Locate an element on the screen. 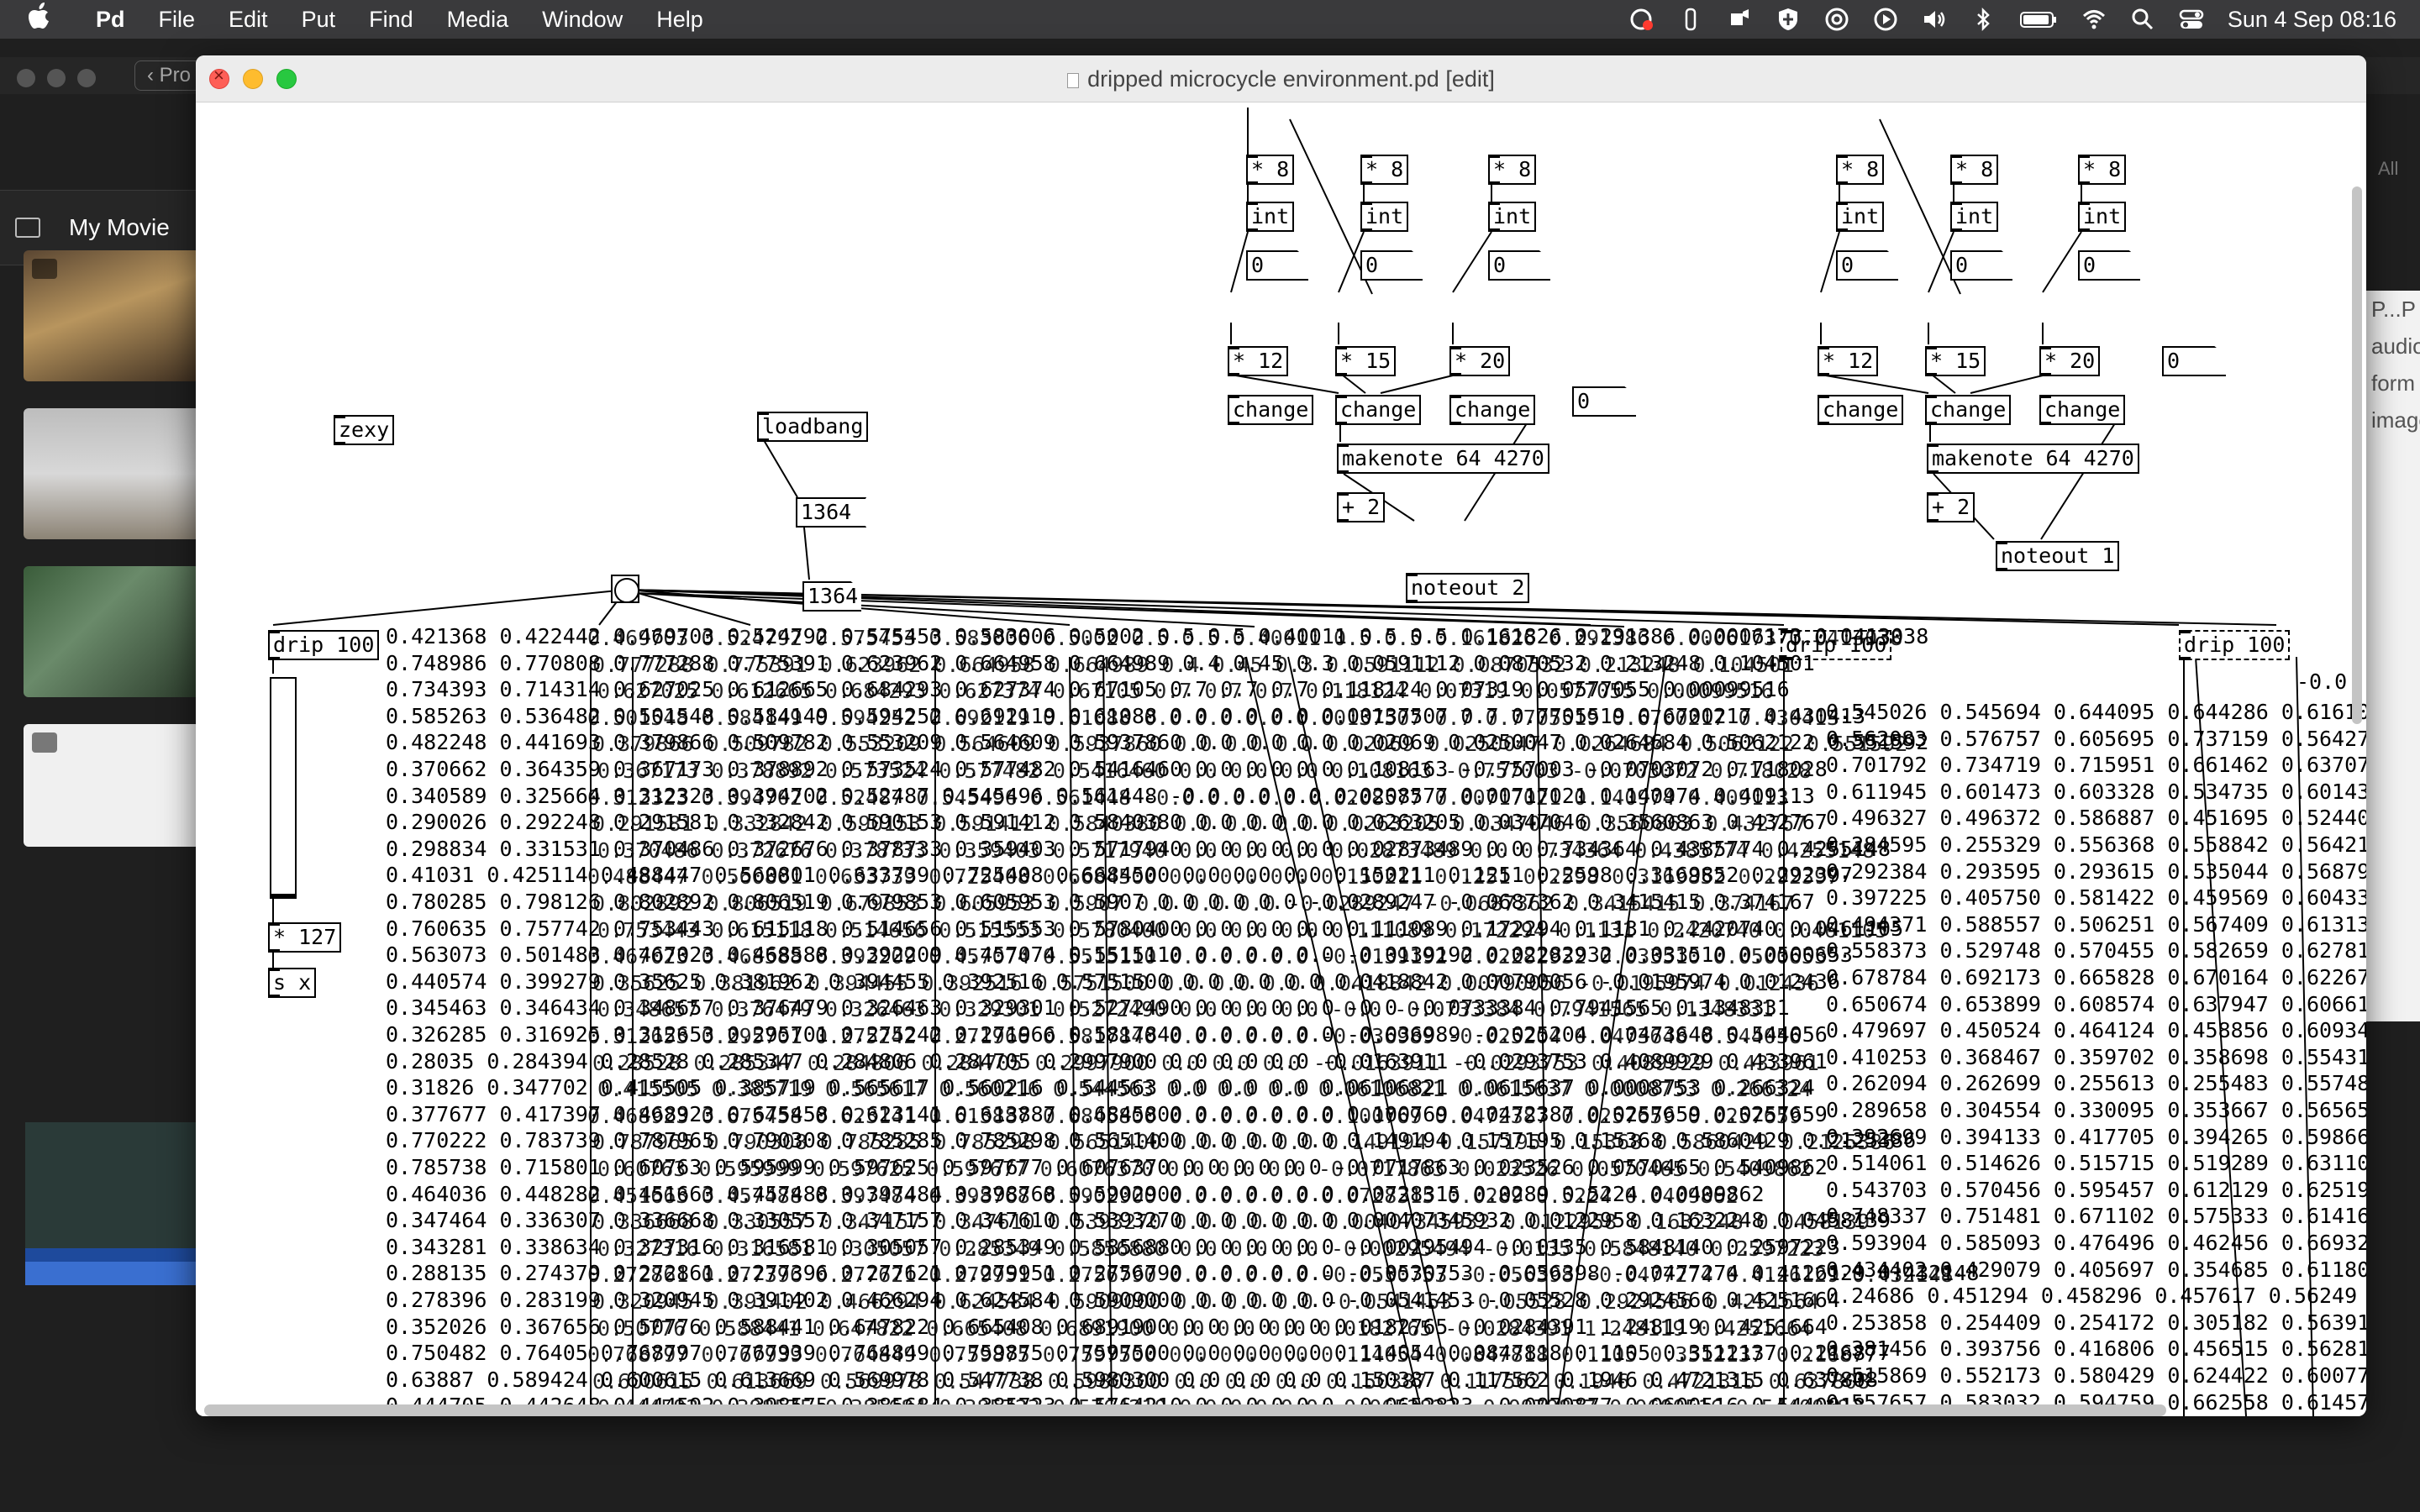 The height and width of the screenshot is (1512, 2420). timeline-clip is located at coordinates (113, 1185).